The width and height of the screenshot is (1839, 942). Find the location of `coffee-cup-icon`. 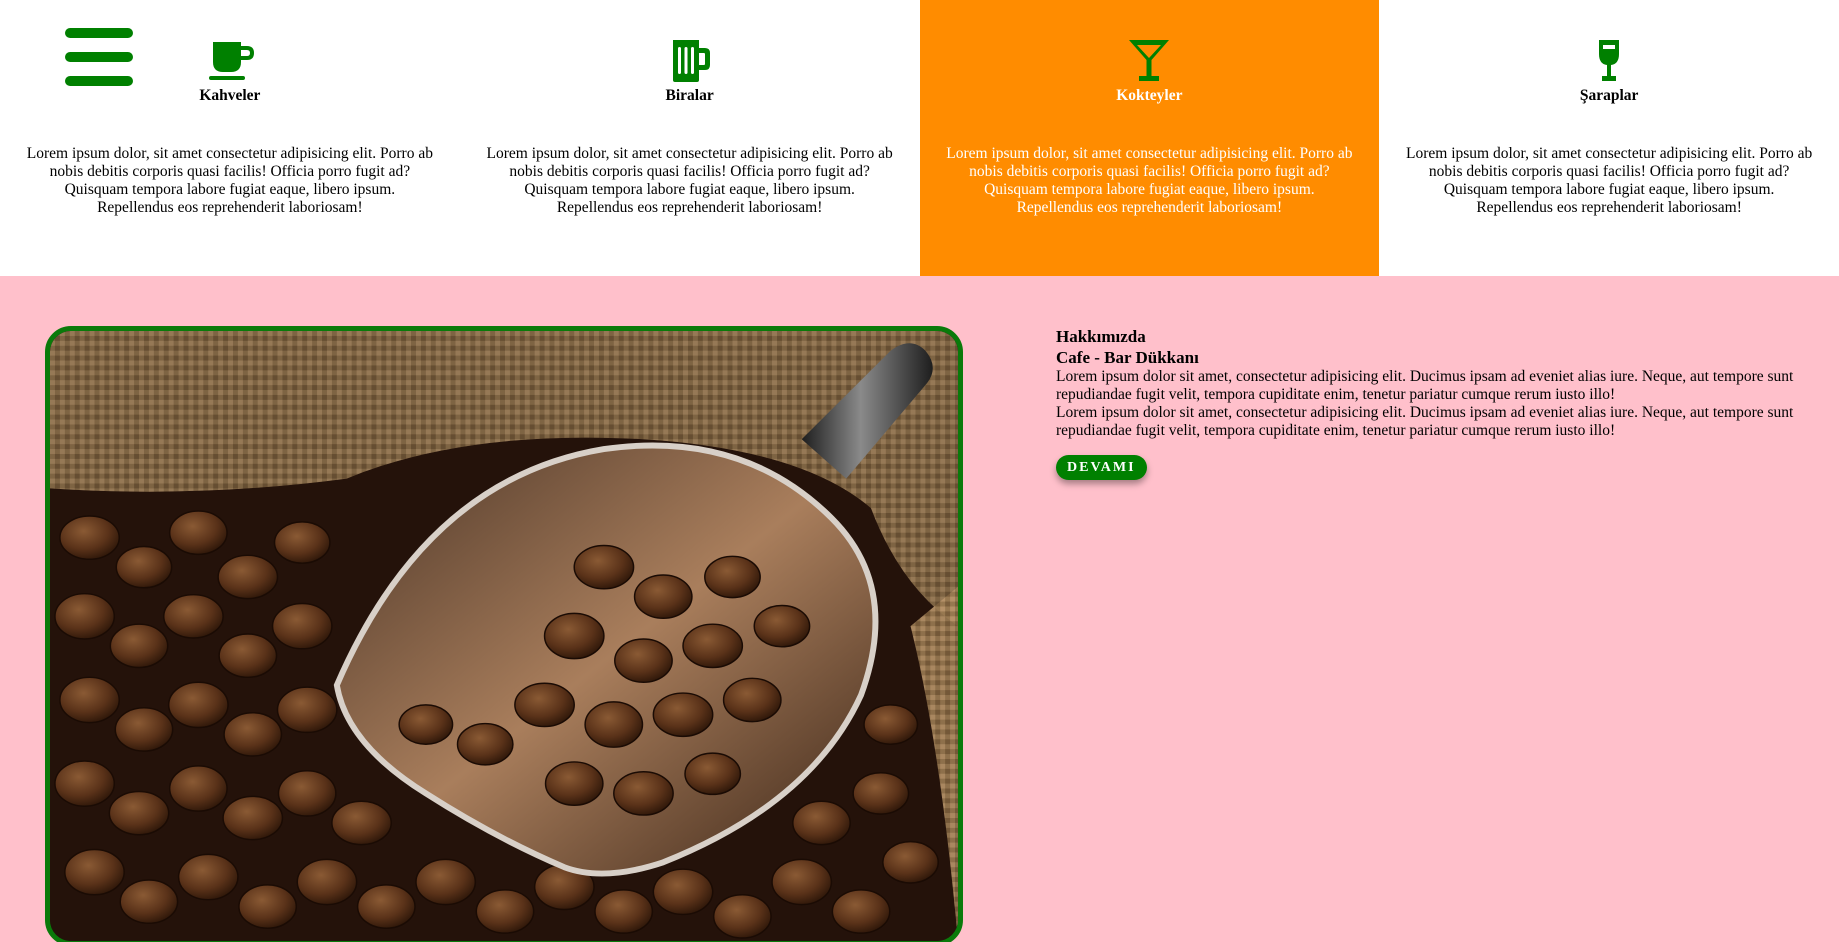

coffee-cup-icon is located at coordinates (231, 61).